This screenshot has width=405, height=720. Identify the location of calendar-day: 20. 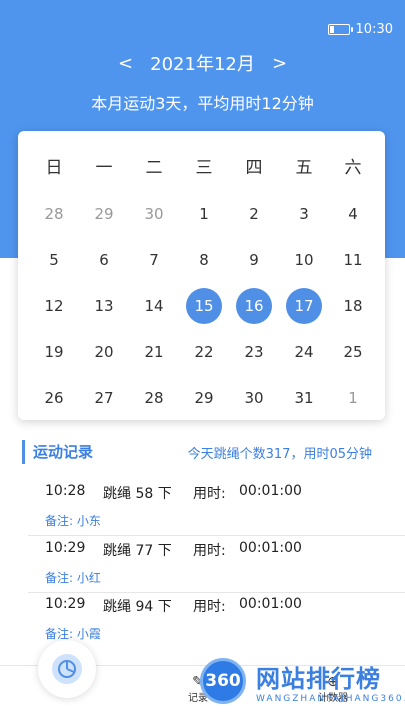
(104, 352).